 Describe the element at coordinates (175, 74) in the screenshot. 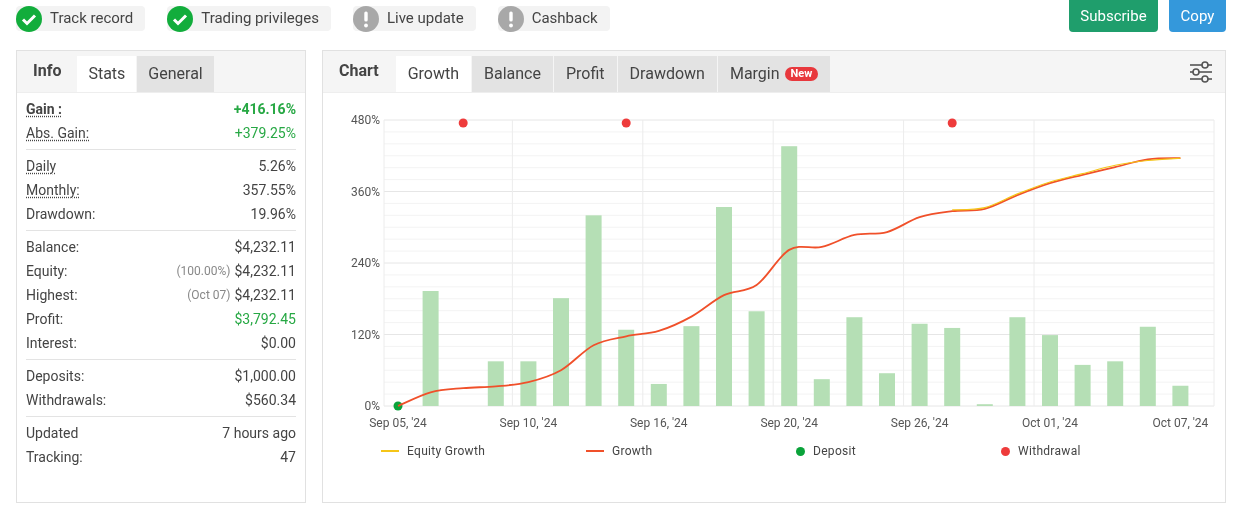

I see `panel-tab: General` at that location.